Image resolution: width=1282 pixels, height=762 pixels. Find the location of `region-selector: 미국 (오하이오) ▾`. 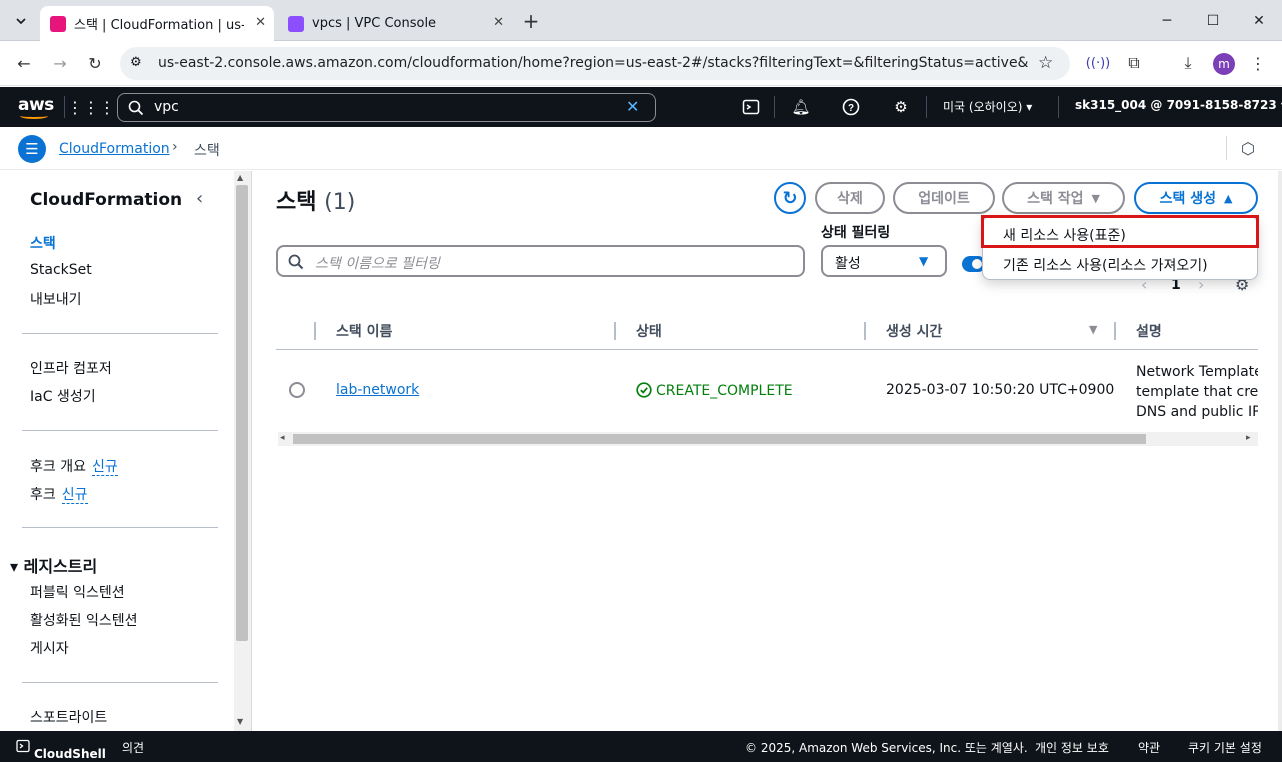

region-selector: 미국 (오하이오) ▾ is located at coordinates (987, 106).